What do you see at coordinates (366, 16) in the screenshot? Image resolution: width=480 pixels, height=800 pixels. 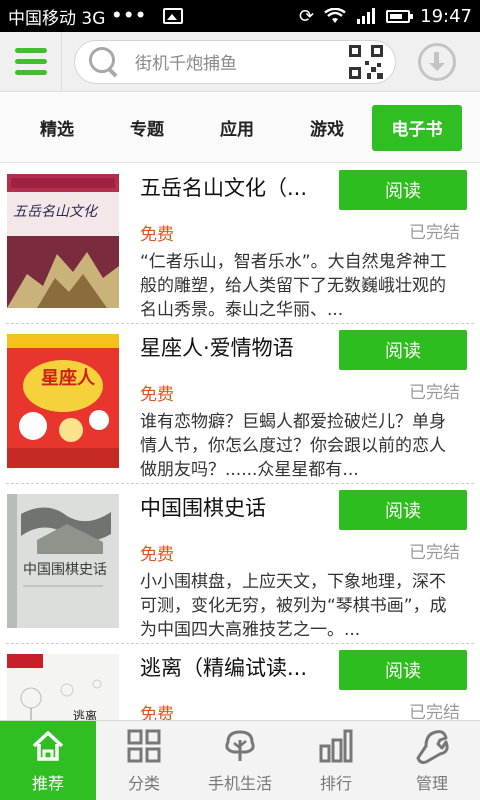 I see `signal-icon` at bounding box center [366, 16].